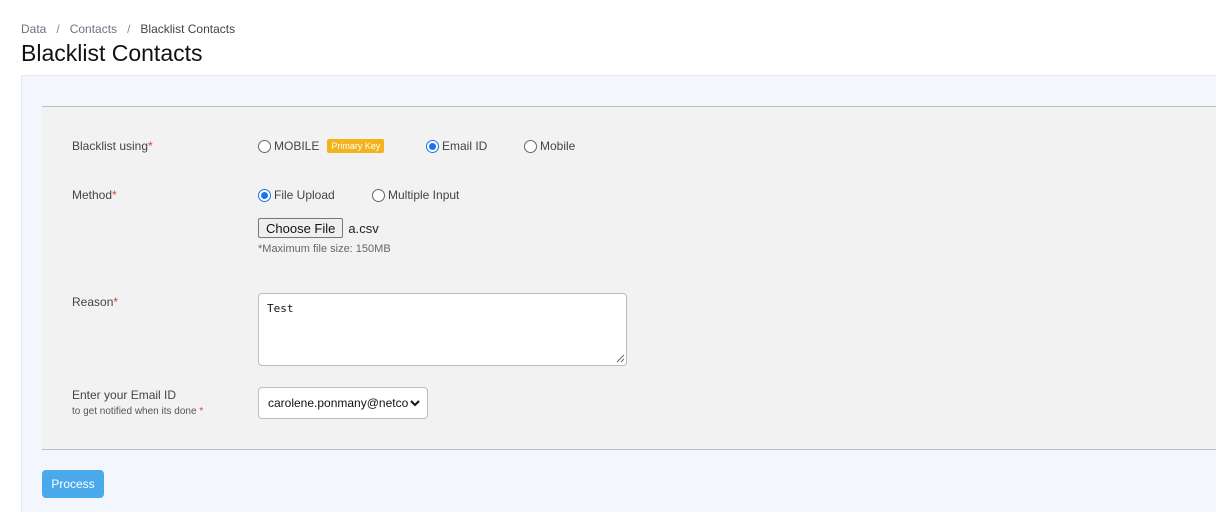  Describe the element at coordinates (324, 249) in the screenshot. I see `file-size-hint: *Maximum file size: 150MB` at that location.